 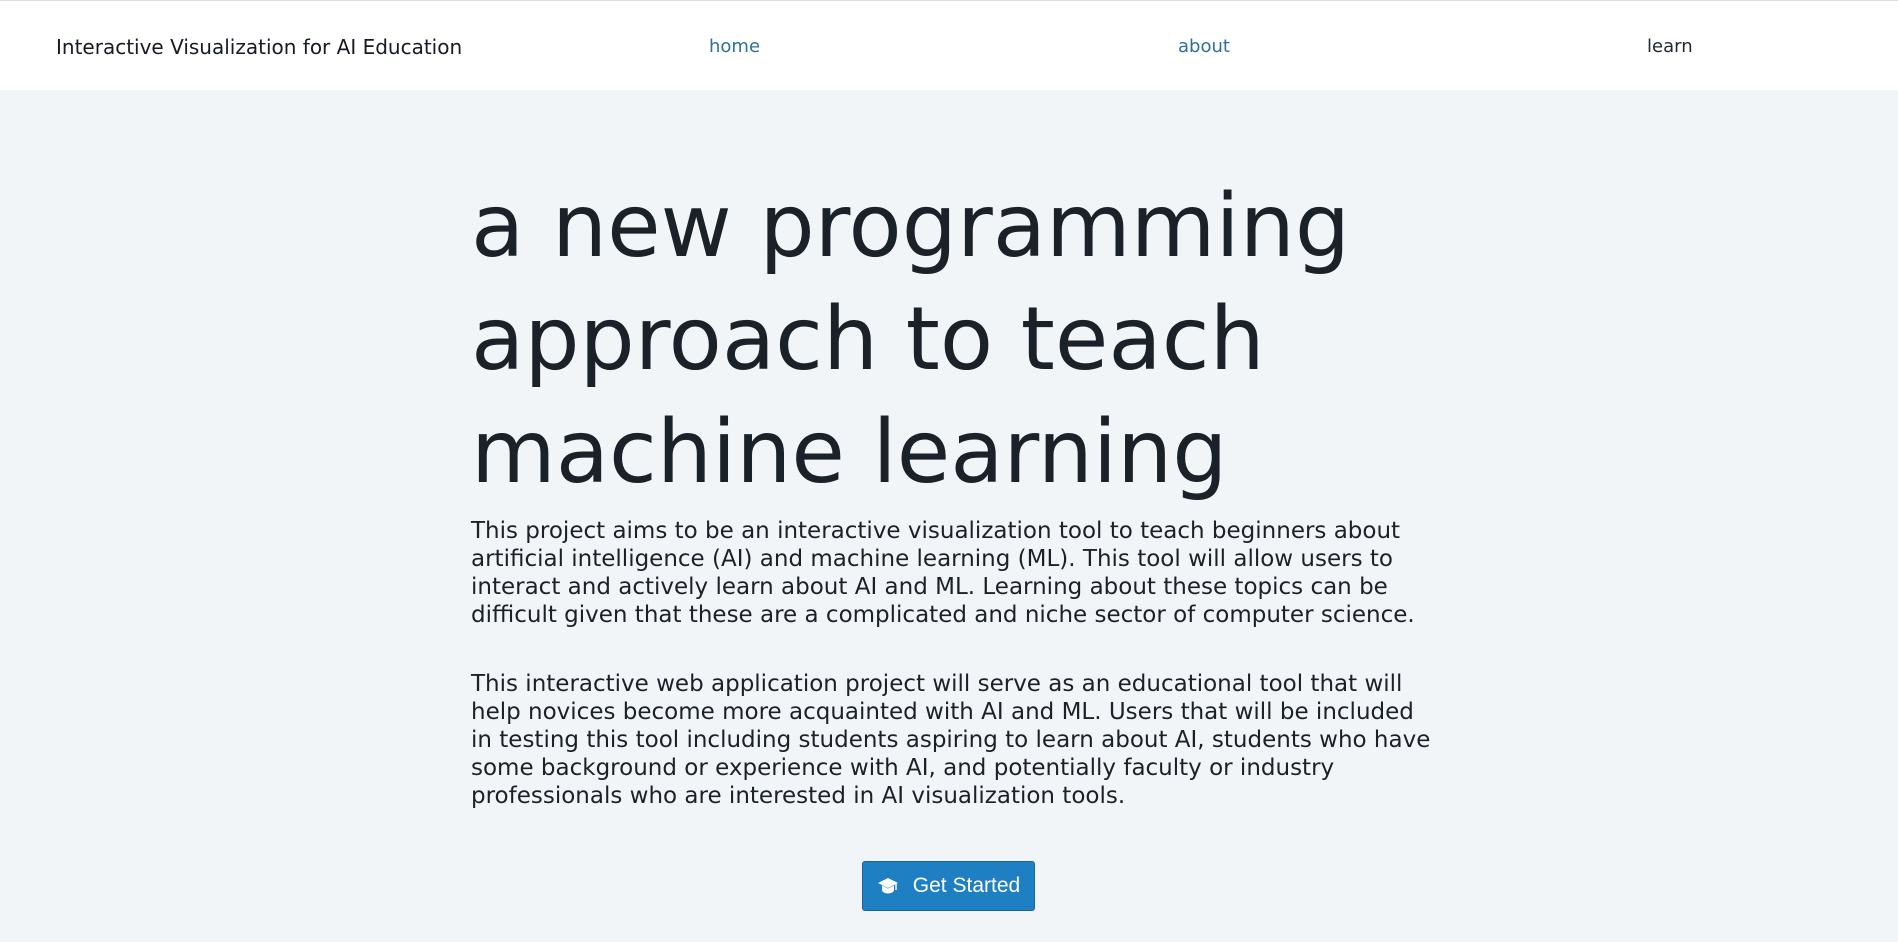 What do you see at coordinates (1204, 47) in the screenshot?
I see `nav-link-about: about` at bounding box center [1204, 47].